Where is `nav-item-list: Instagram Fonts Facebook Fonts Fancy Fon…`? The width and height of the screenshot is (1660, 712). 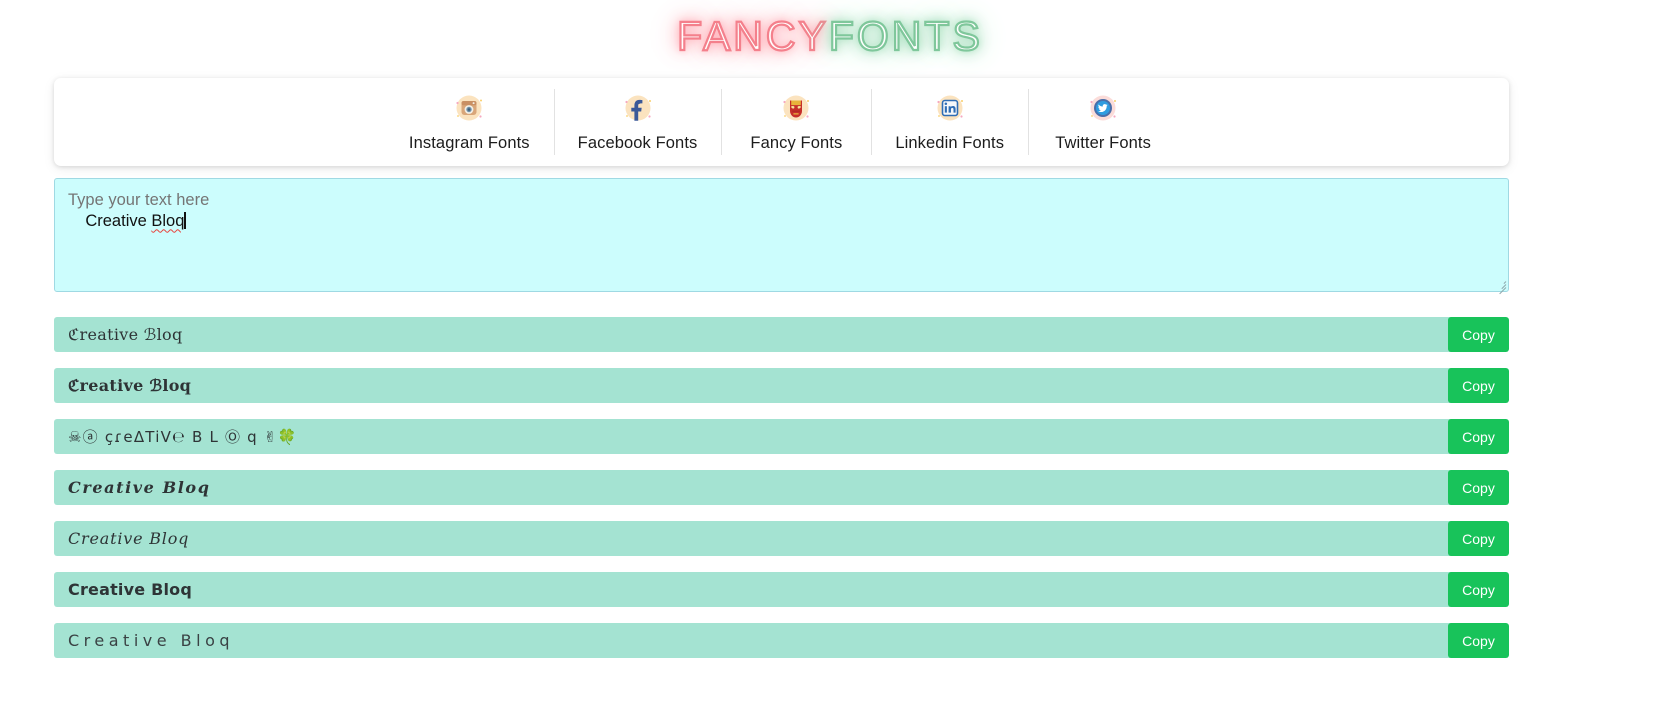
nav-item-list: Instagram Fonts Facebook Fonts Fancy Fon… is located at coordinates (781, 122).